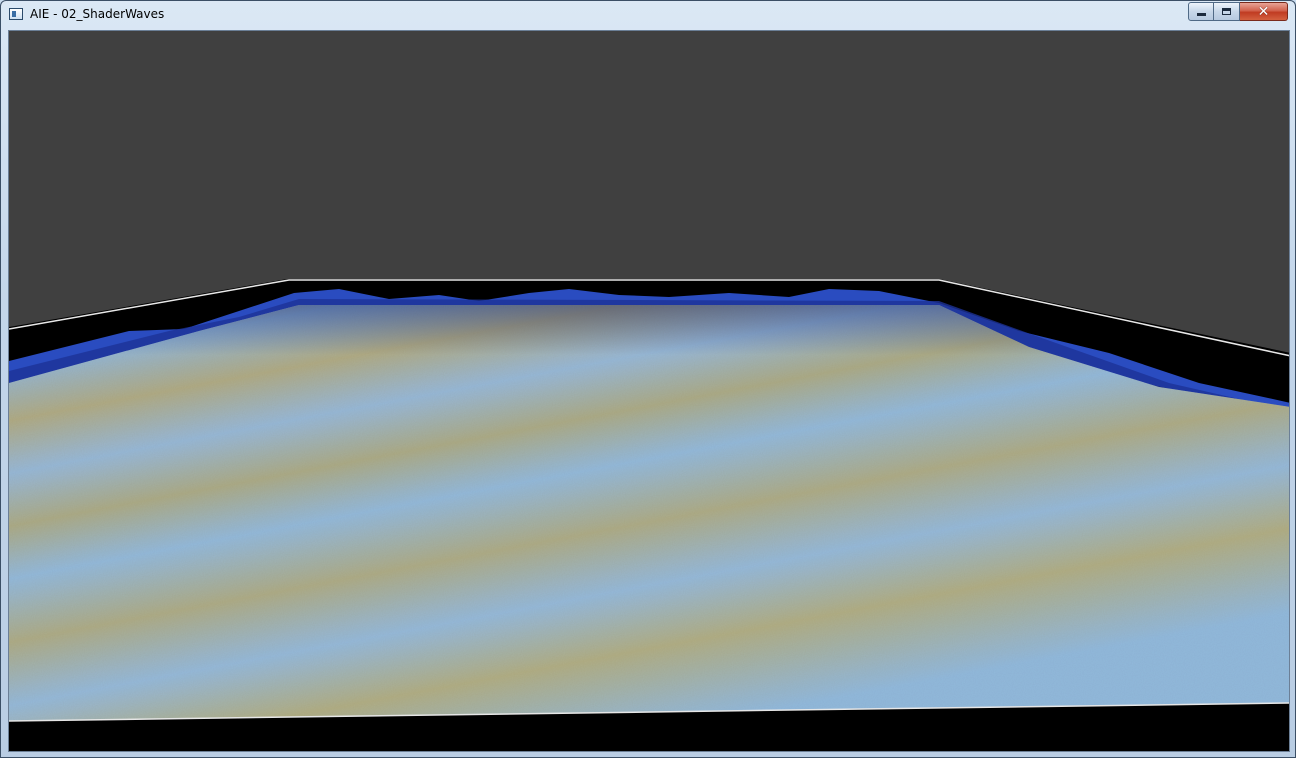  I want to click on minimize-icon, so click(1201, 14).